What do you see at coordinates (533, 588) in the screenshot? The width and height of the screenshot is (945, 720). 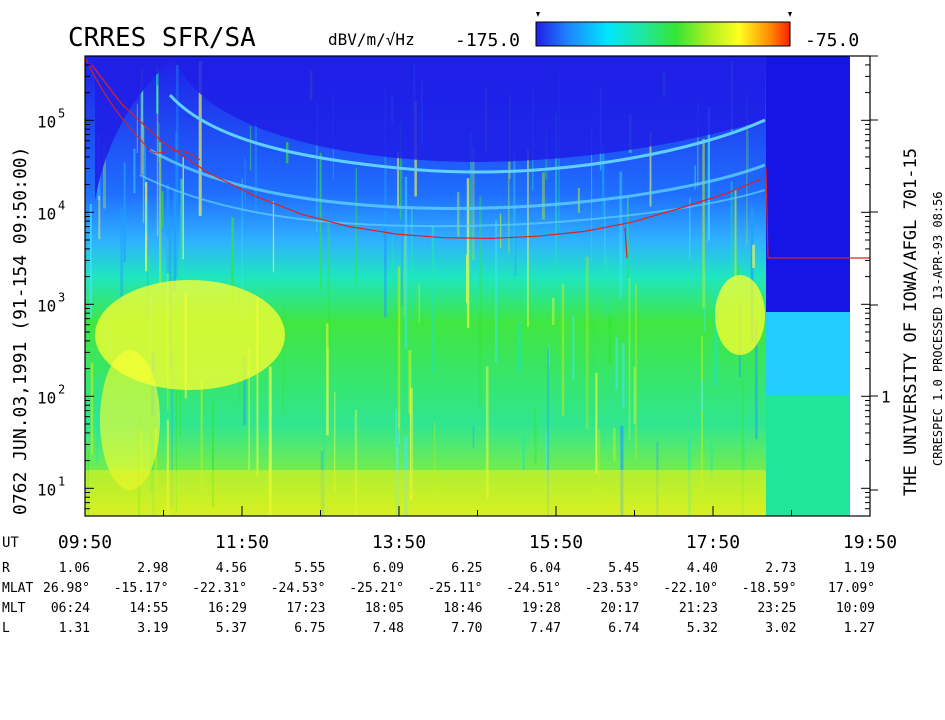 I see `ephemeris-value: -24.51°` at bounding box center [533, 588].